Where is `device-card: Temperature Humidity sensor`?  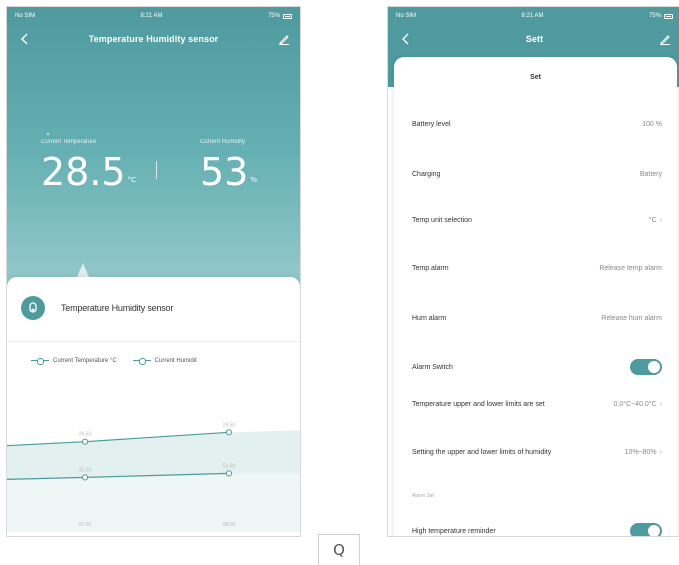
device-card: Temperature Humidity sensor is located at coordinates (153, 308).